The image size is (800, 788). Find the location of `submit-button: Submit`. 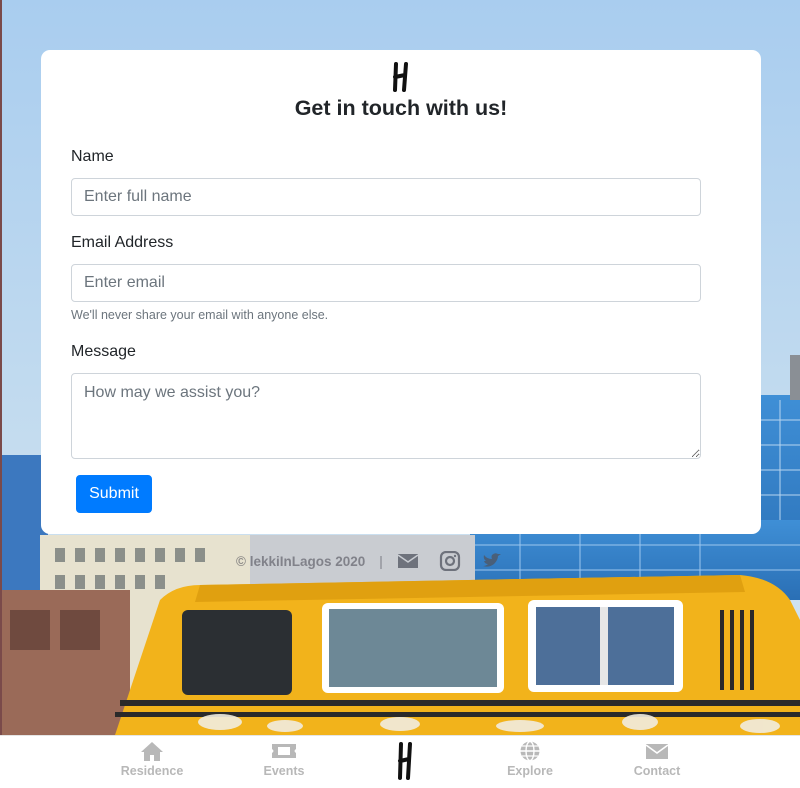

submit-button: Submit is located at coordinates (114, 494).